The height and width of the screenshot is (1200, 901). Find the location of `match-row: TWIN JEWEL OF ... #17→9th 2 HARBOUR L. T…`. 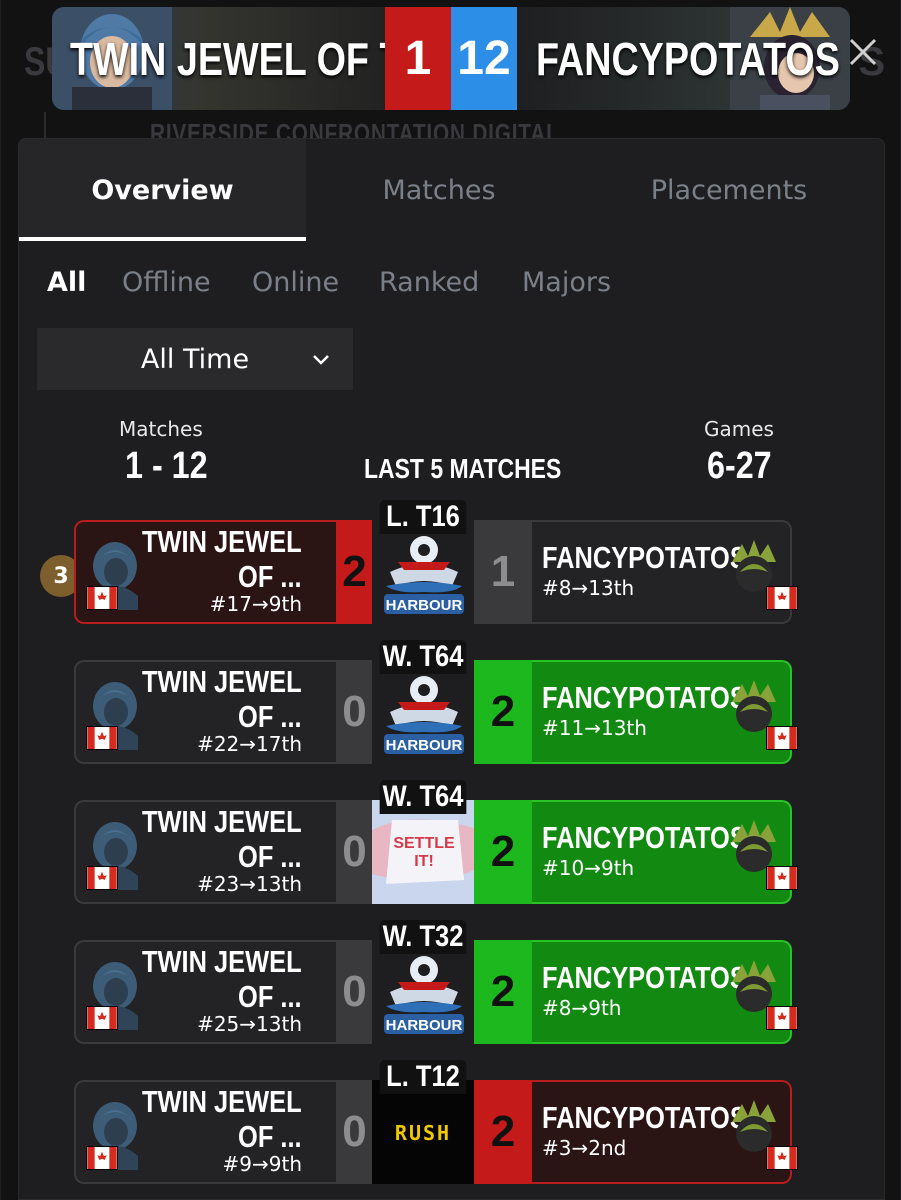

match-row: TWIN JEWEL OF ... #17→9th 2 HARBOUR L. T… is located at coordinates (436, 562).